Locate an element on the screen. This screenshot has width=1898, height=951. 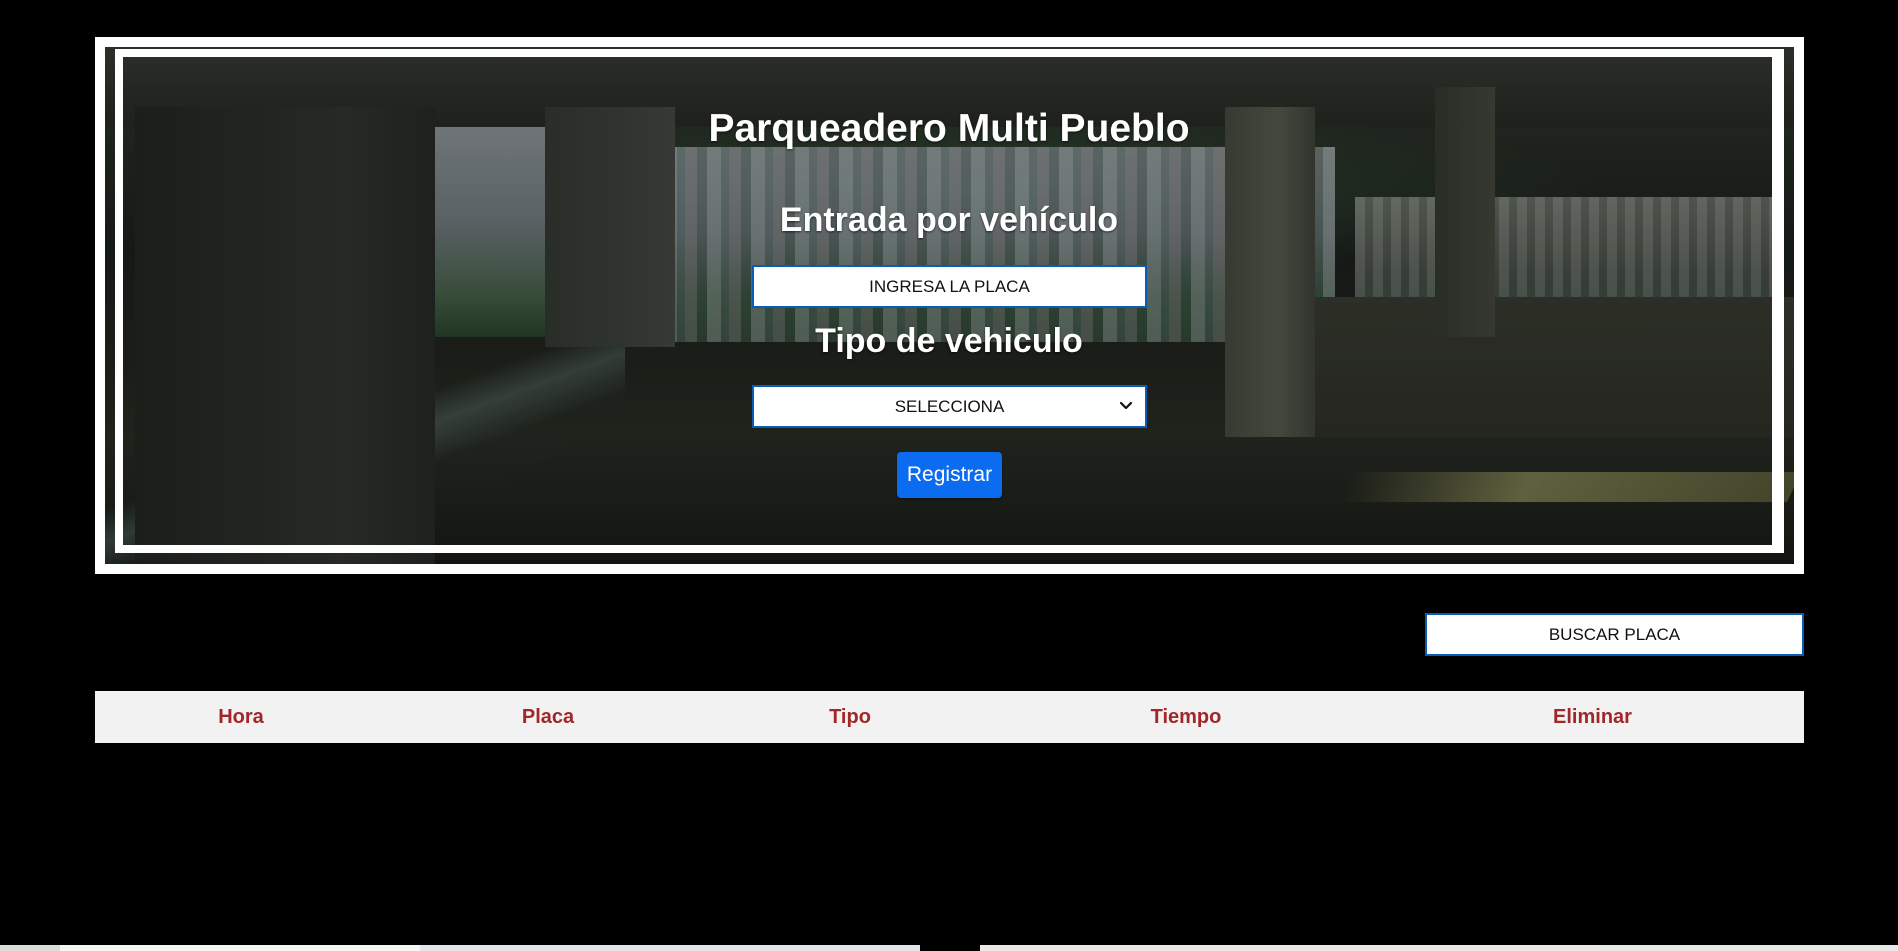
vehicle-type-select: SELECCIONA is located at coordinates (949, 406).